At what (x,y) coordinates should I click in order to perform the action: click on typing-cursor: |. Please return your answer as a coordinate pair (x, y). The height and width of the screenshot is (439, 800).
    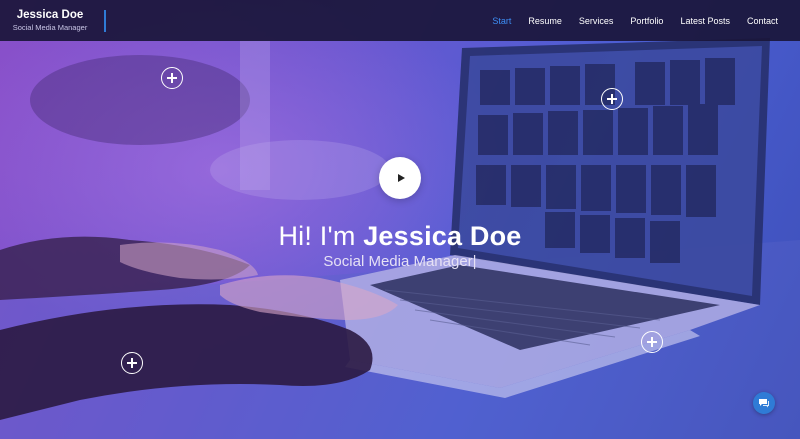
    Looking at the image, I should click on (474, 261).